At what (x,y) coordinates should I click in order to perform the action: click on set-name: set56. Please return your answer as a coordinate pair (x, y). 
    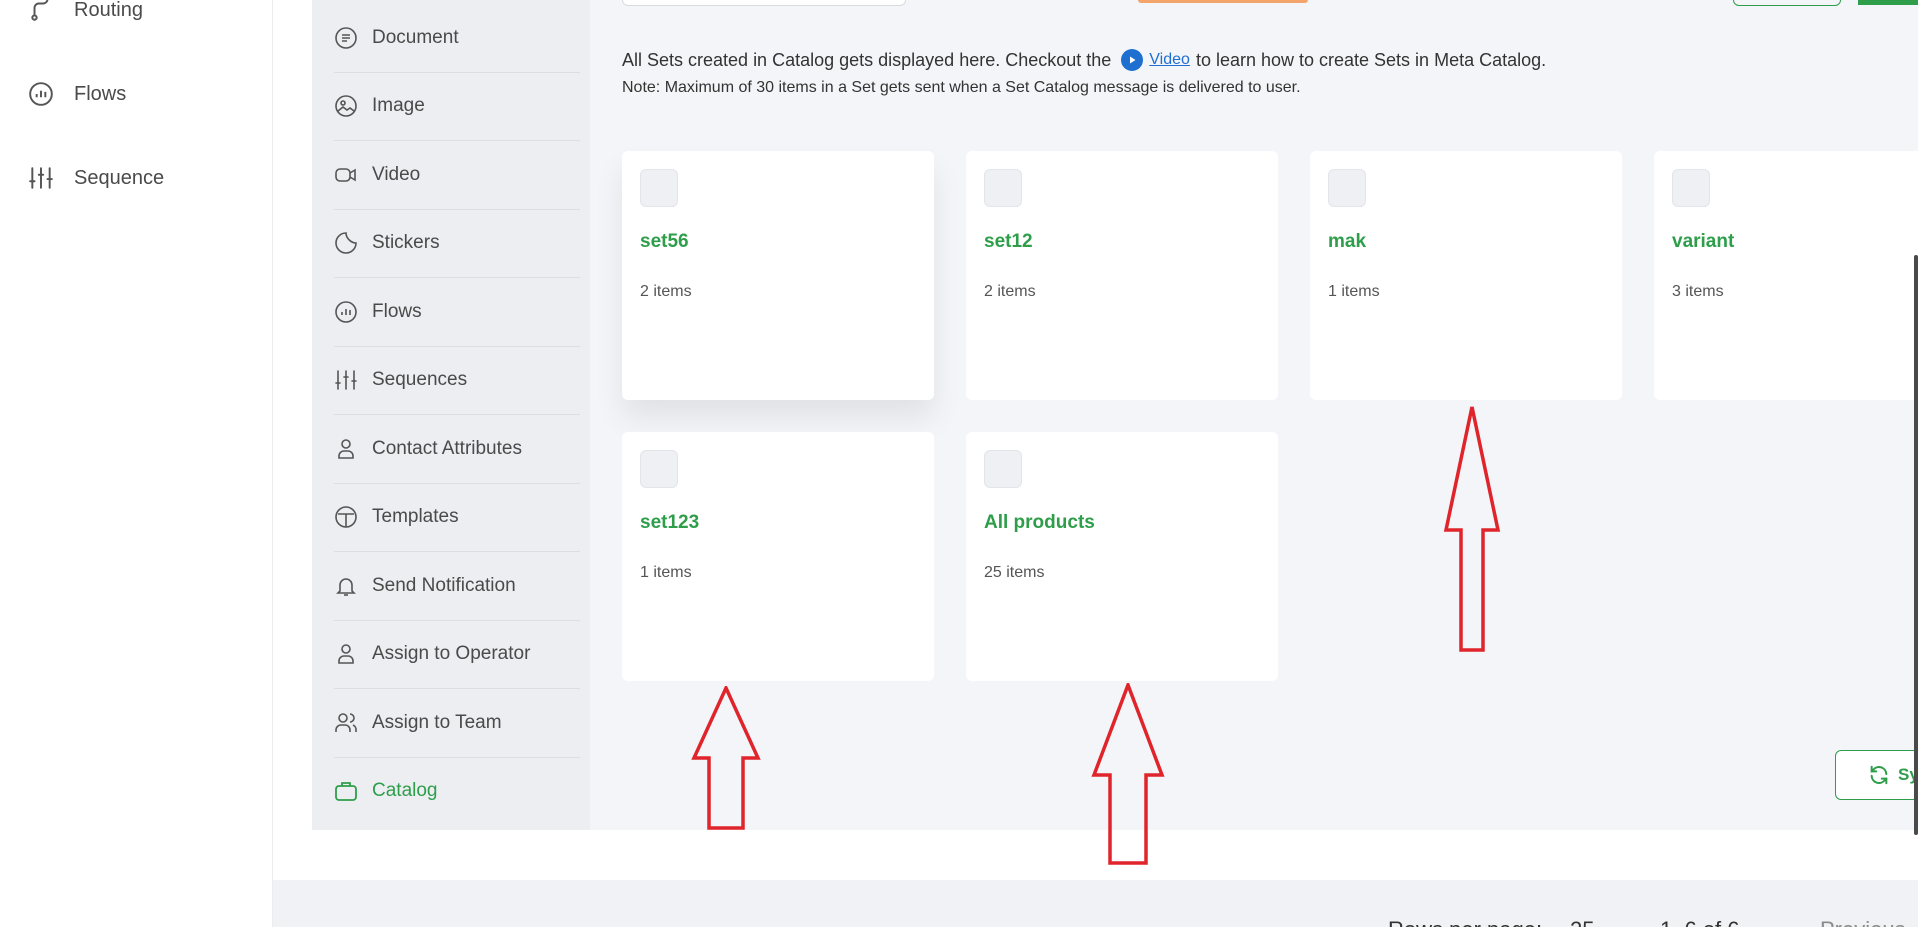
    Looking at the image, I should click on (664, 241).